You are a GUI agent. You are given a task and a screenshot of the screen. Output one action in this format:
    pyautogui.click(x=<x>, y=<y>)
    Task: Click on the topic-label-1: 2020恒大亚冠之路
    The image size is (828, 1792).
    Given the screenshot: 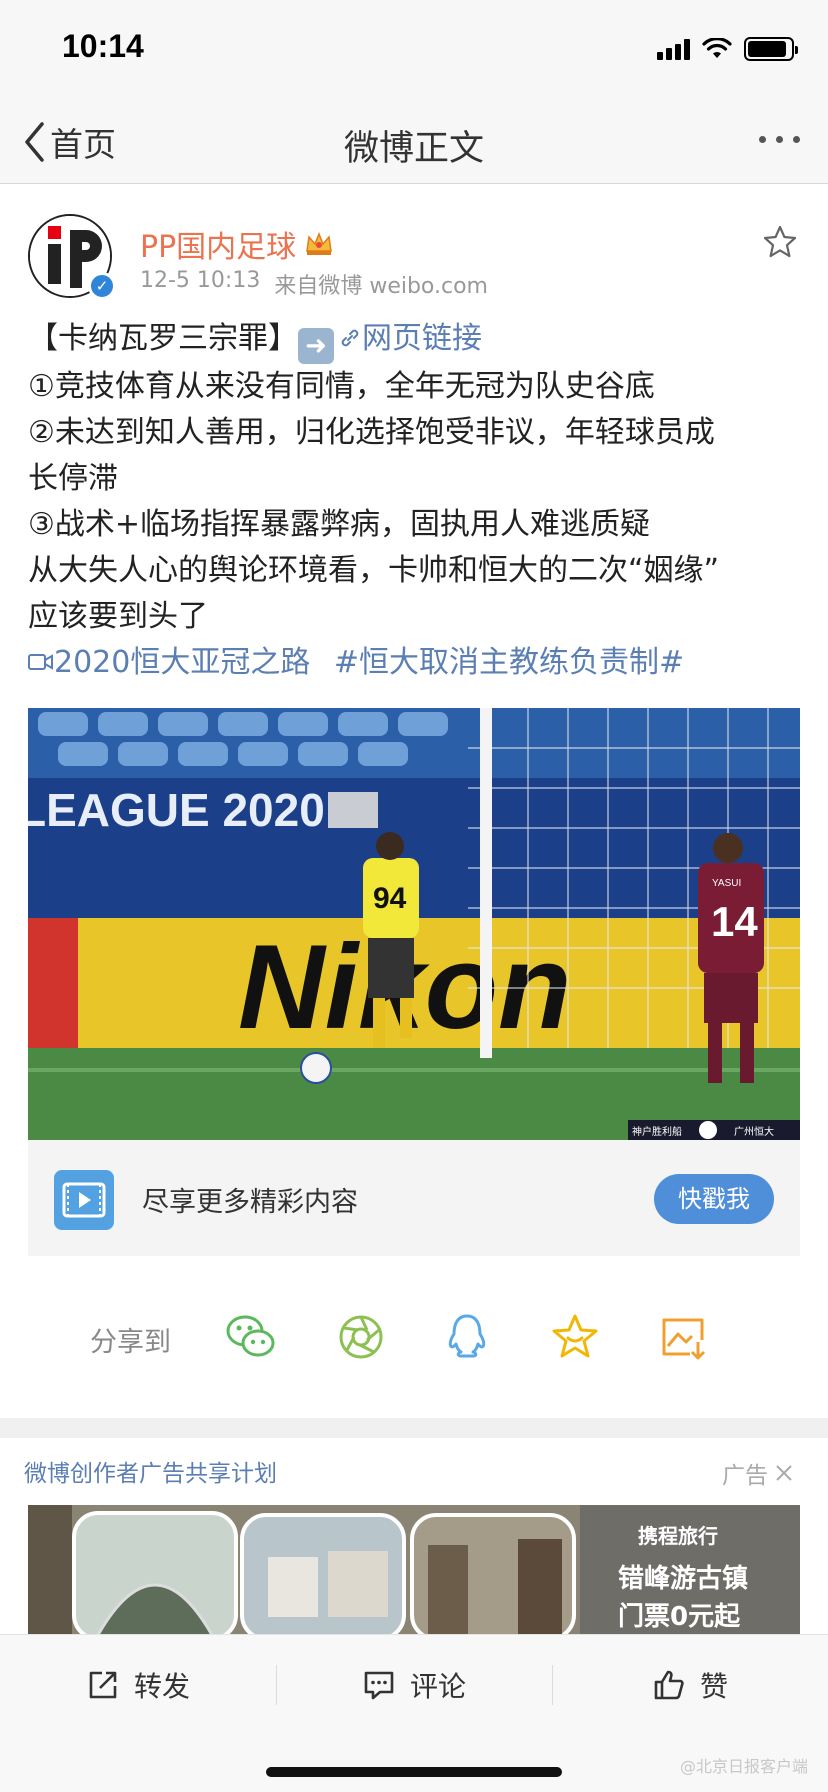 What is the action you would take?
    pyautogui.click(x=182, y=662)
    